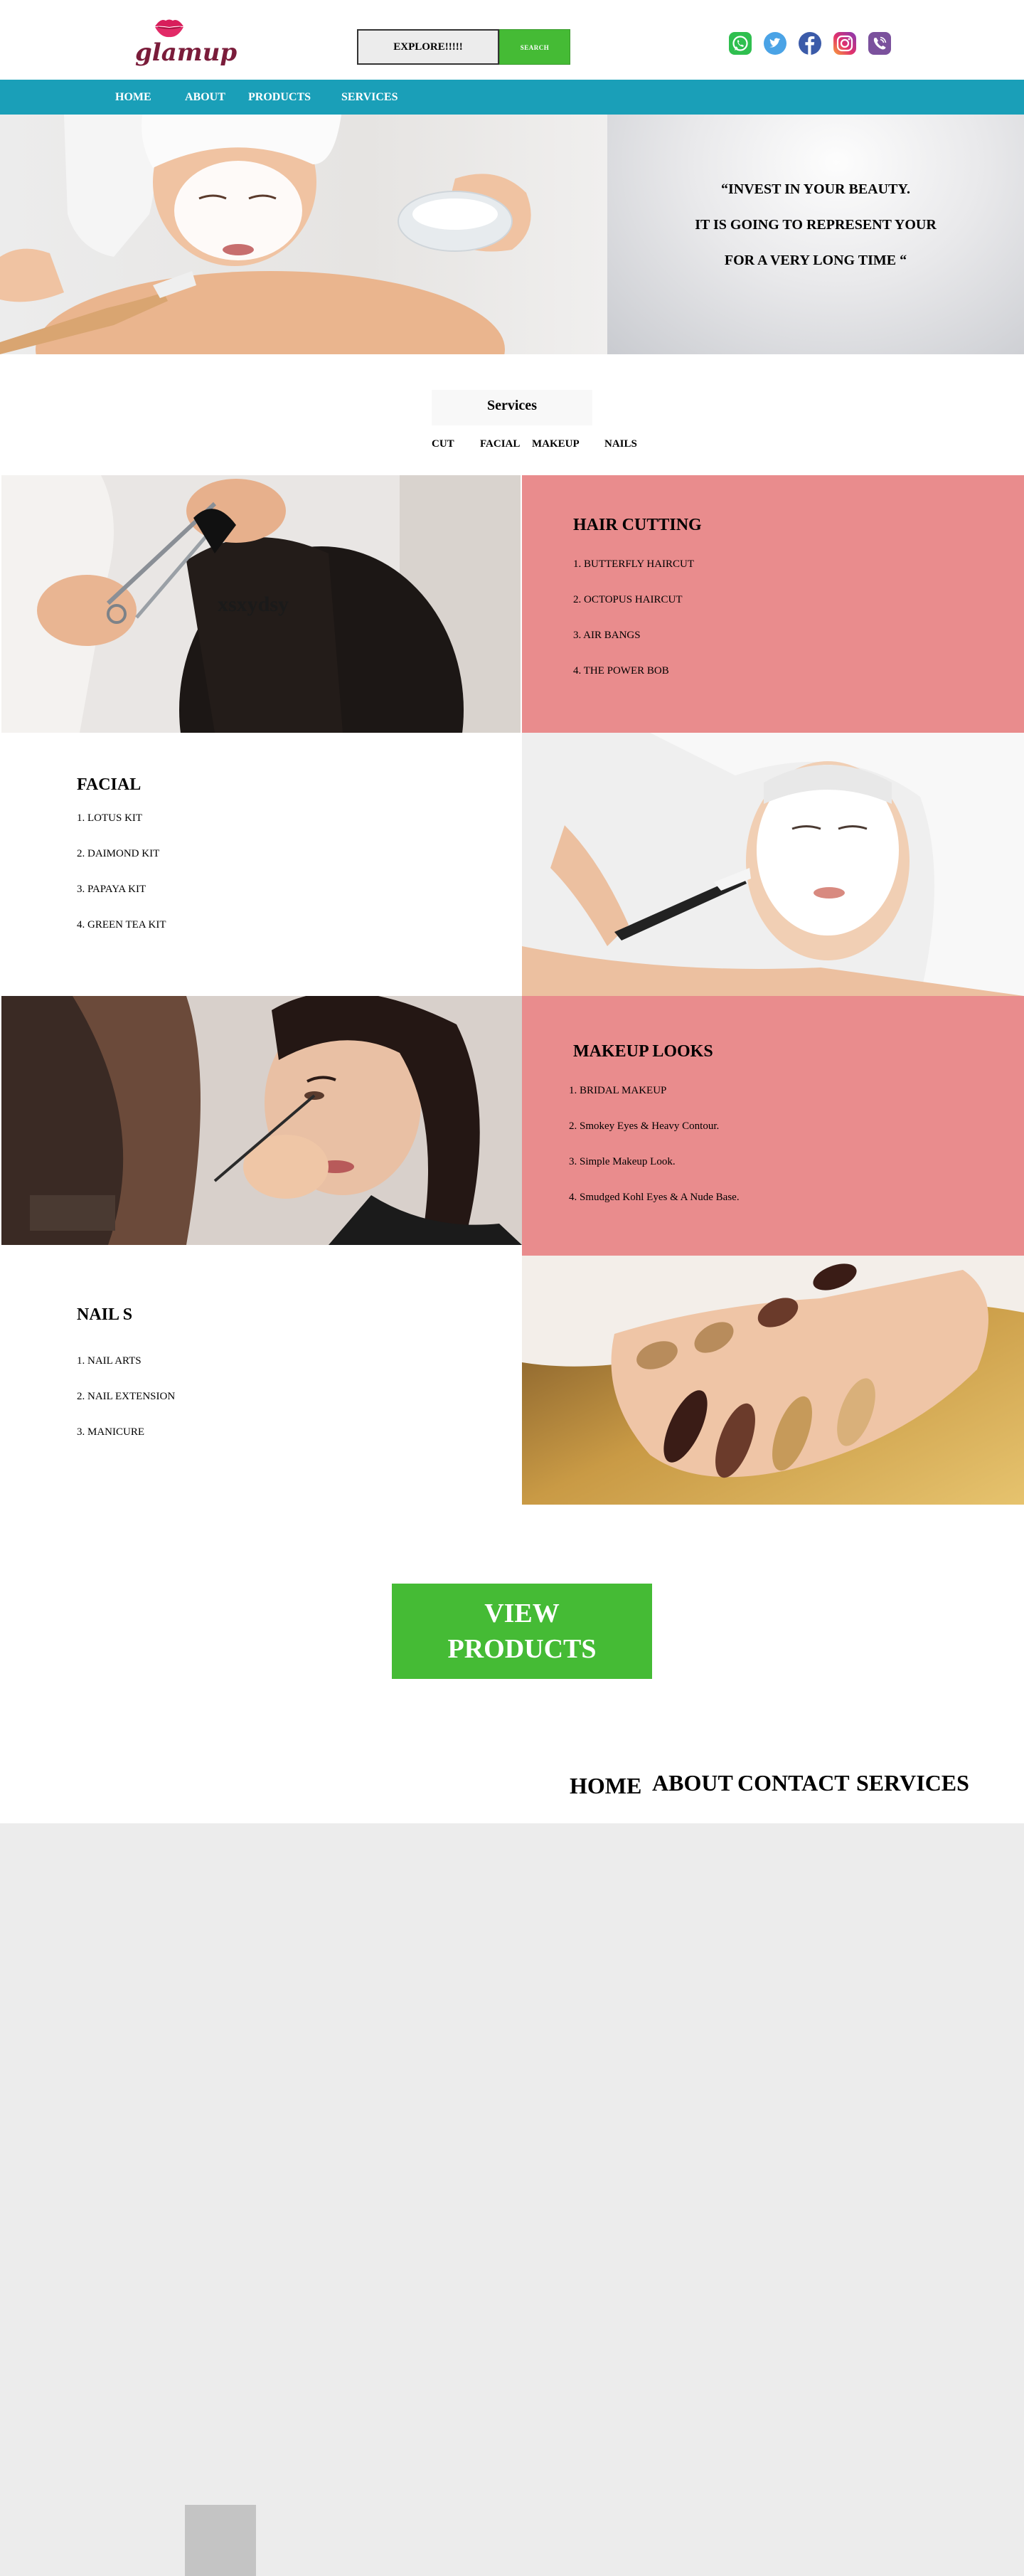 This screenshot has height=2576, width=1024. Describe the element at coordinates (556, 444) in the screenshot. I see `tab-makeup: MAKEUP` at that location.